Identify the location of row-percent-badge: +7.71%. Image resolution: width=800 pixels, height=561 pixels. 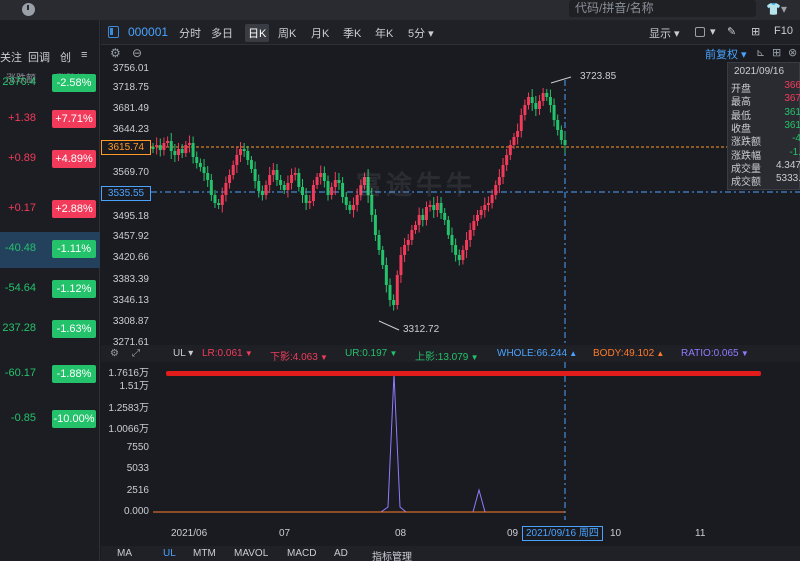
(74, 119).